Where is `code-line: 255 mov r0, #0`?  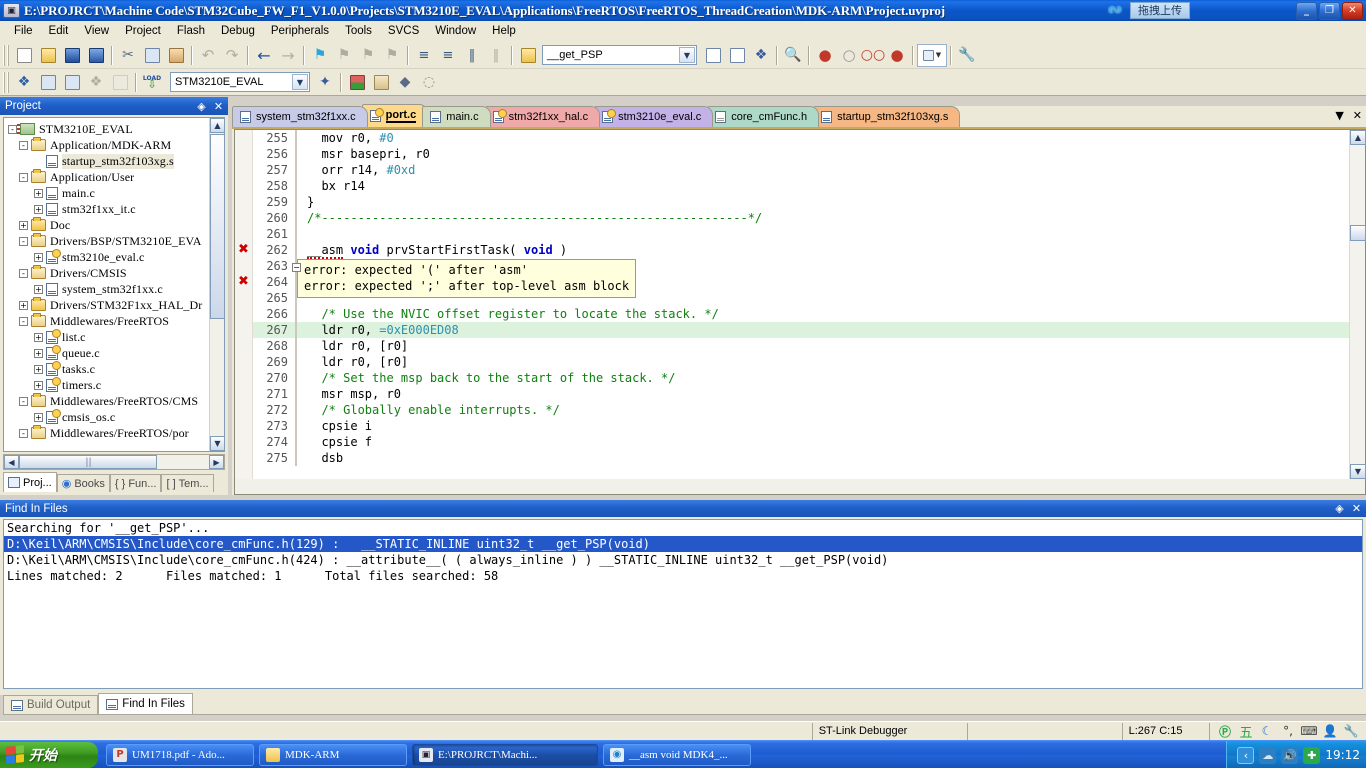
code-line: 255 mov r0, #0 is located at coordinates (801, 138).